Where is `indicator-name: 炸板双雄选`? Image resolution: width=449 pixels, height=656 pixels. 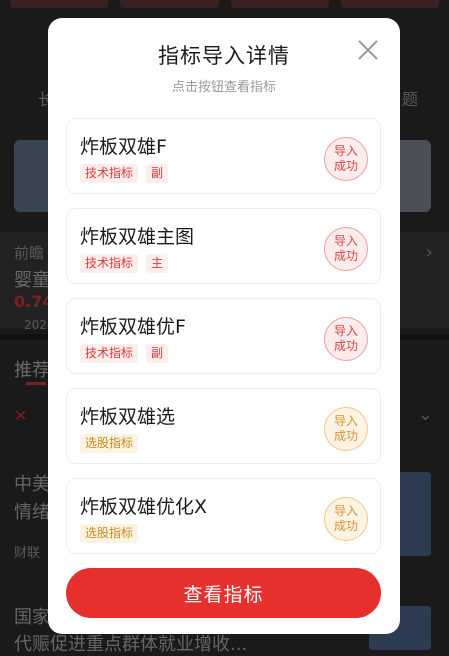 indicator-name: 炸板双雄选 is located at coordinates (128, 417).